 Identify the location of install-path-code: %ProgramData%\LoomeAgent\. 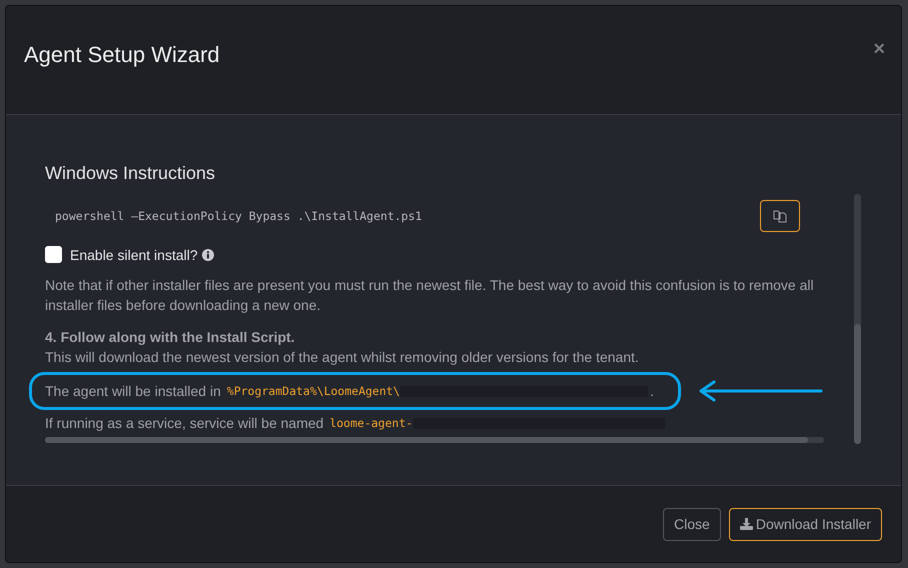
(313, 391).